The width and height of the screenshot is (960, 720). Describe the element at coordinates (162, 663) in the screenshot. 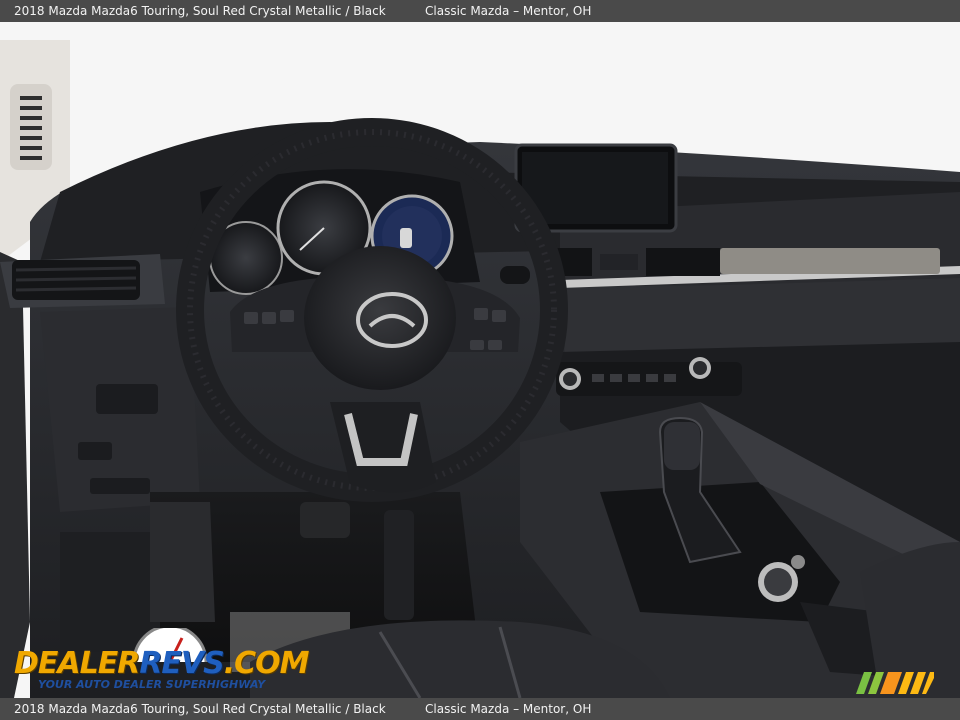

I see `dealerrevs-logo: DEALERREVS.COM` at that location.